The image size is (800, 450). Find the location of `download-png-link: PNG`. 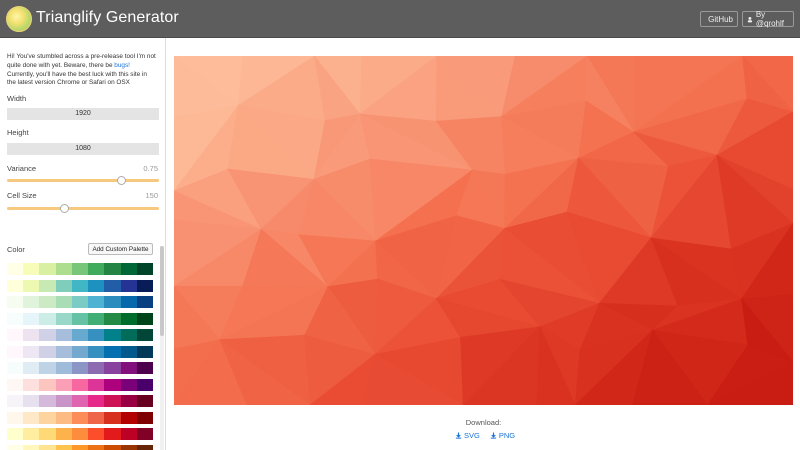

download-png-link: PNG is located at coordinates (502, 435).